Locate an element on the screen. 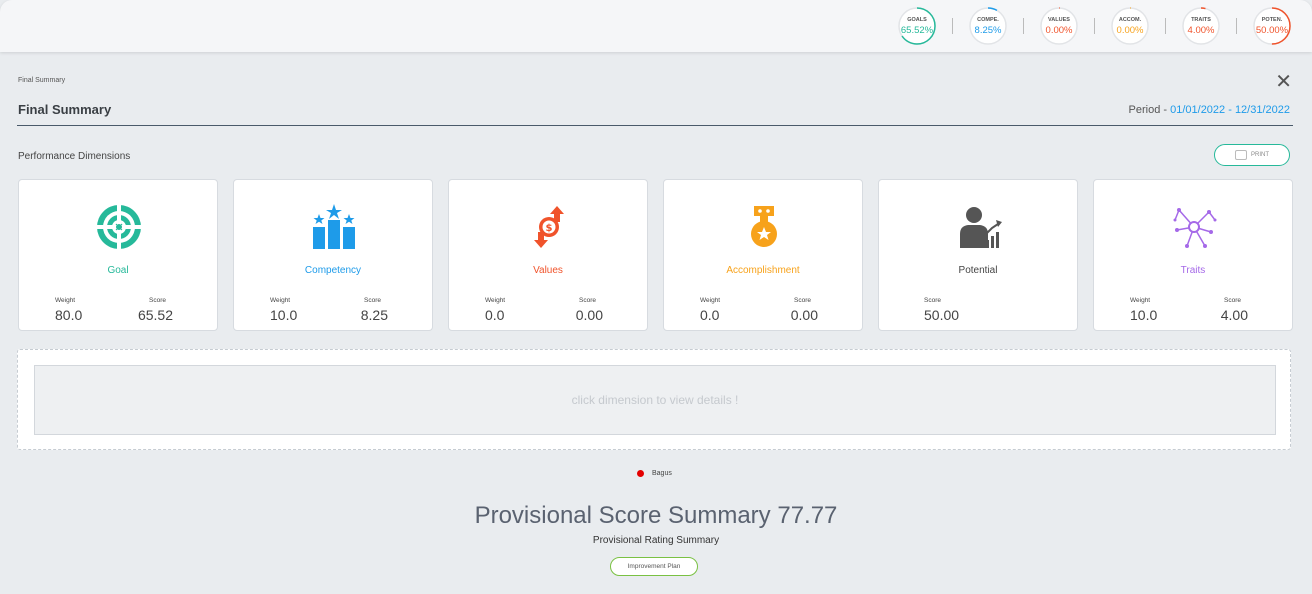  card-traits: Traits Weight 10.0 Score 4.00 is located at coordinates (1193, 255).